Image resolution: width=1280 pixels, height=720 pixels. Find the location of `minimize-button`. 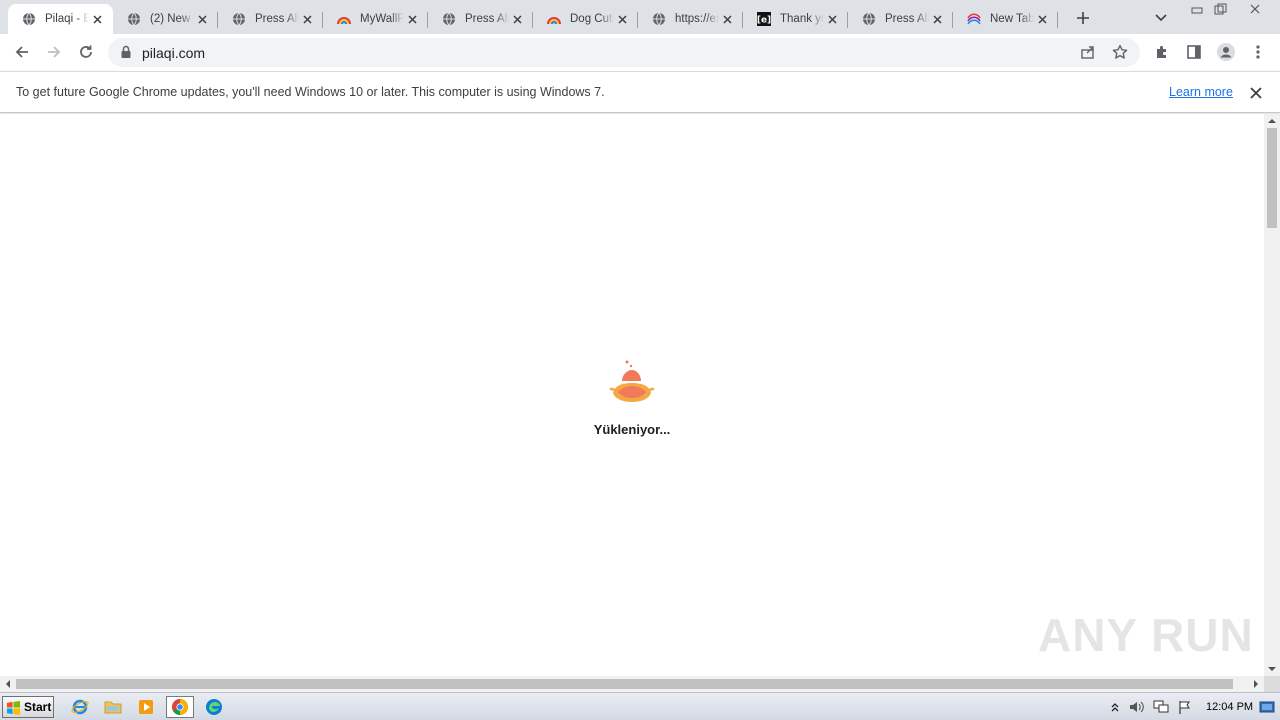

minimize-button is located at coordinates (1196, 9).